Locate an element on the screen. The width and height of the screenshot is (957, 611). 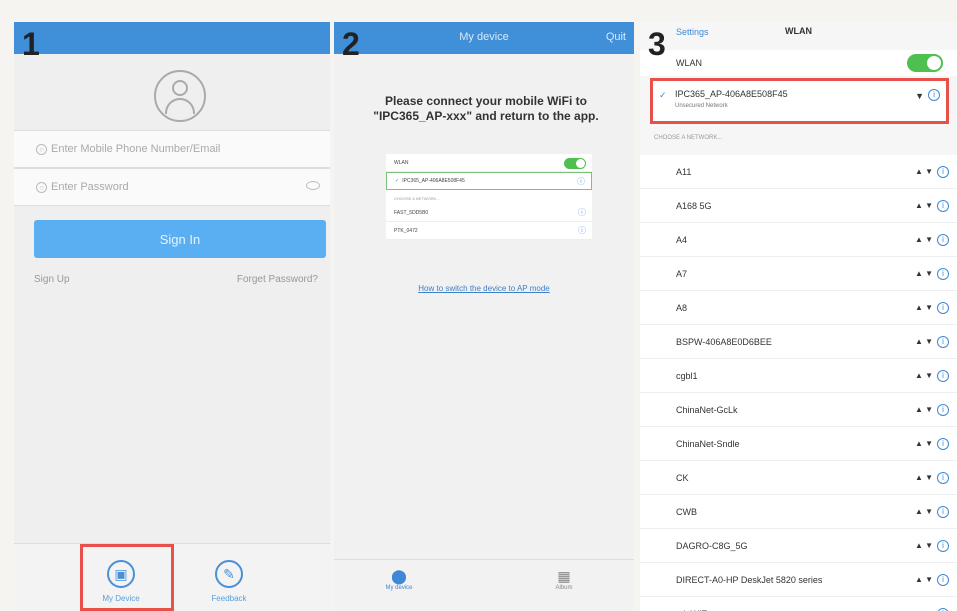
network-name: A11 is located at coordinates (684, 172).